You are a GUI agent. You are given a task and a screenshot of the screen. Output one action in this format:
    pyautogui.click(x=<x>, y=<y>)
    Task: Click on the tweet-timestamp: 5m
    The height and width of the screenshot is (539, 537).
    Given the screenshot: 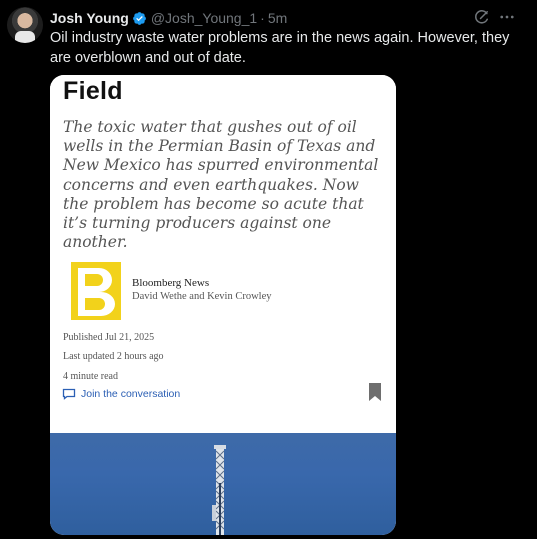 What is the action you would take?
    pyautogui.click(x=277, y=18)
    